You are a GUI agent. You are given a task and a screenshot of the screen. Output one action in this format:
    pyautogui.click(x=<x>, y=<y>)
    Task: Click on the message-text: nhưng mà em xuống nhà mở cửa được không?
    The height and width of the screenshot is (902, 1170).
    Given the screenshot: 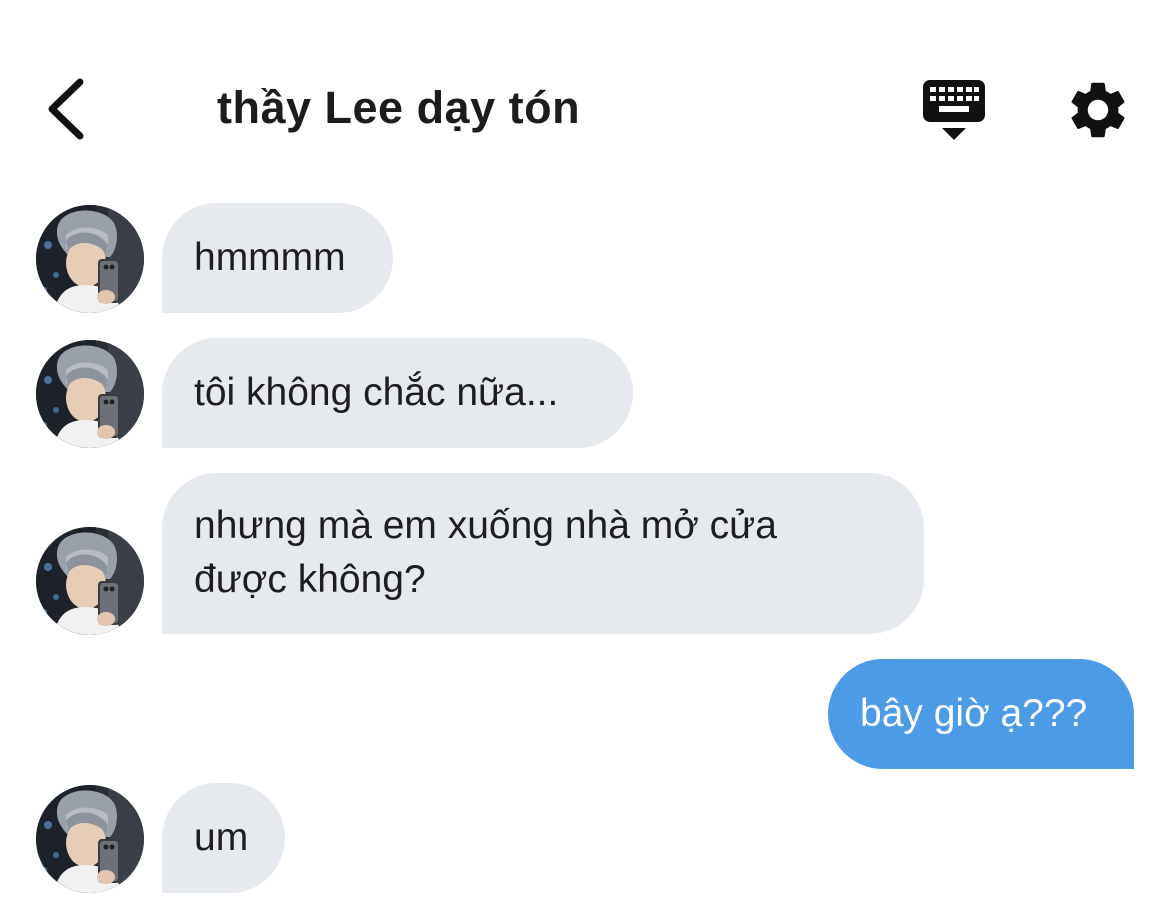 What is the action you would take?
    pyautogui.click(x=485, y=553)
    